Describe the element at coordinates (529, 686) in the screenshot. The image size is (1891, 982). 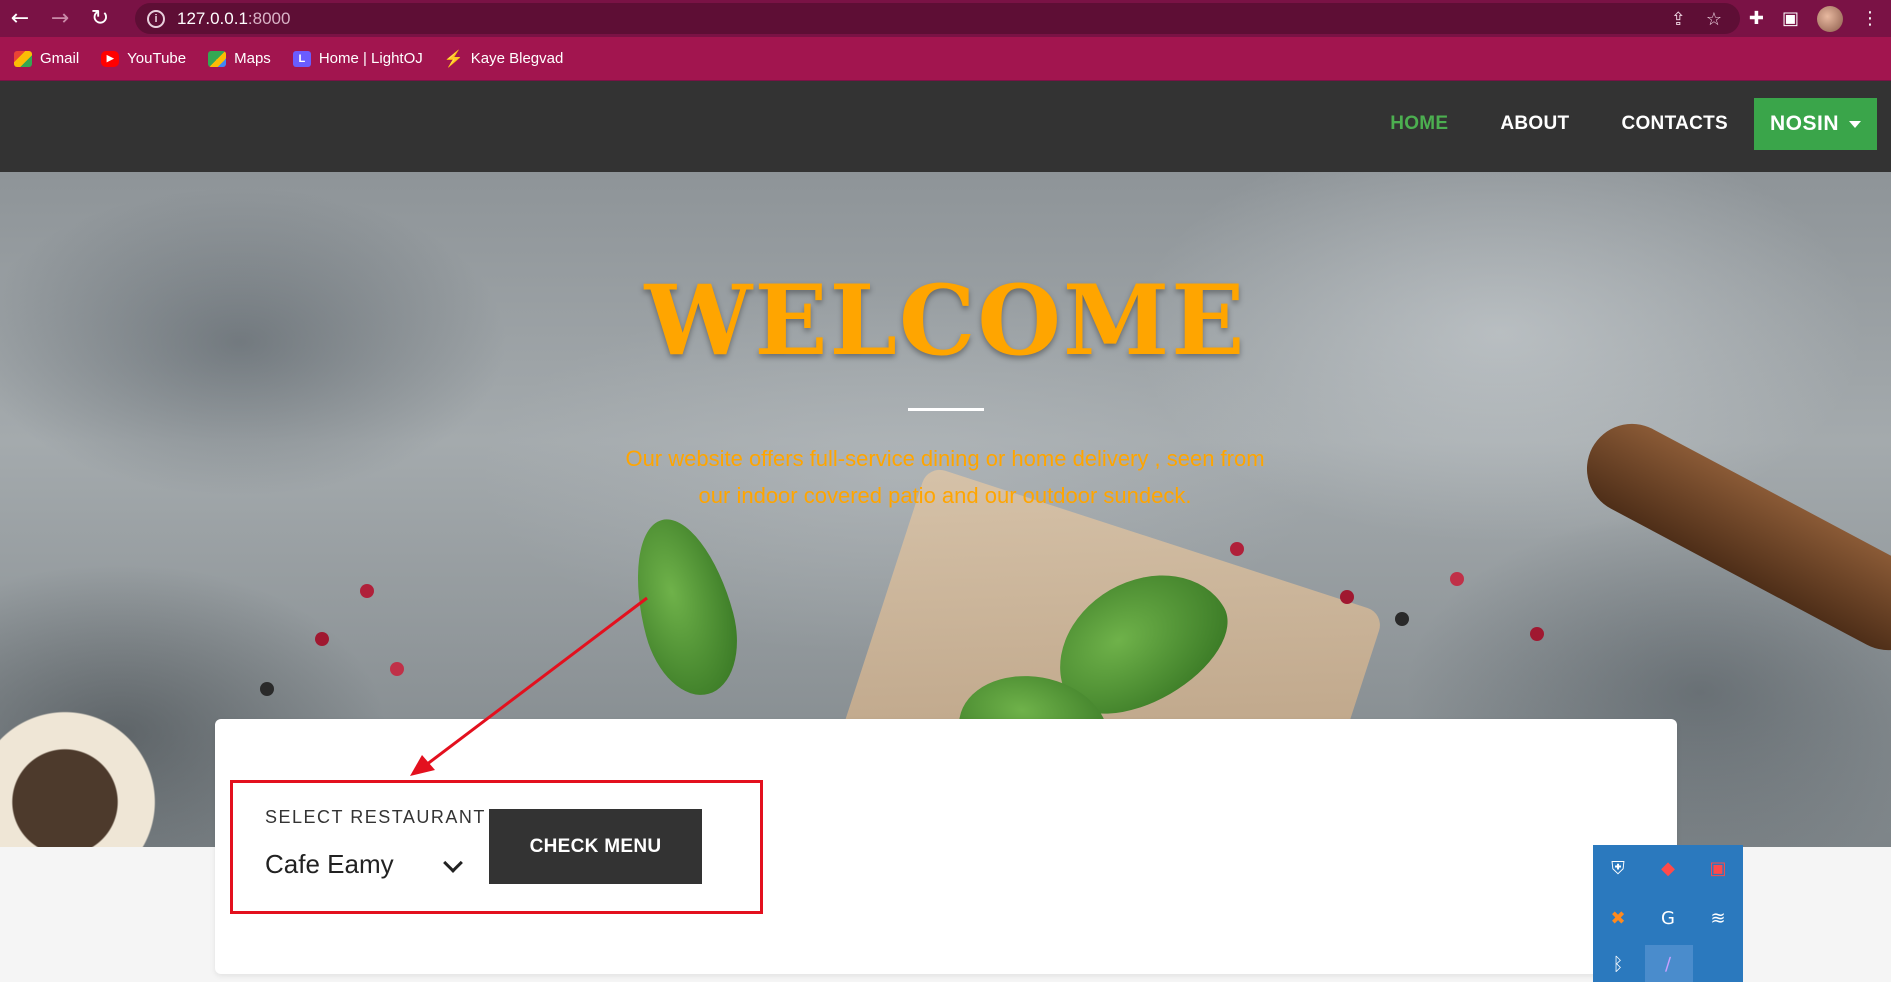
I see `annotation-arrow` at that location.